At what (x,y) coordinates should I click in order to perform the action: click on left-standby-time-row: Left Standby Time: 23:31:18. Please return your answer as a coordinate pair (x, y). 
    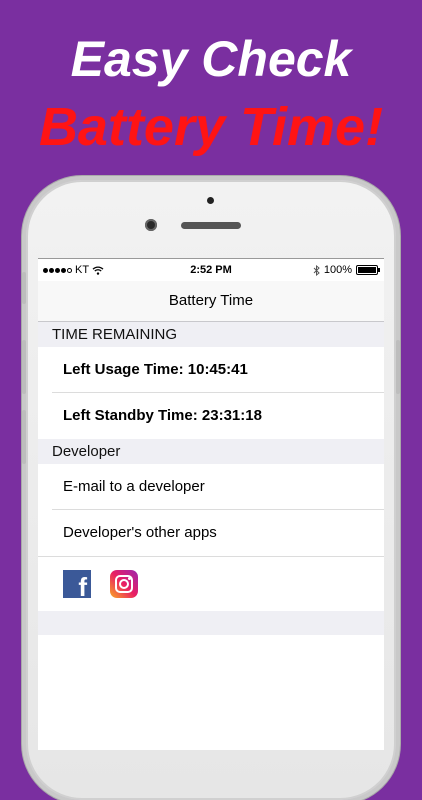
    Looking at the image, I should click on (211, 416).